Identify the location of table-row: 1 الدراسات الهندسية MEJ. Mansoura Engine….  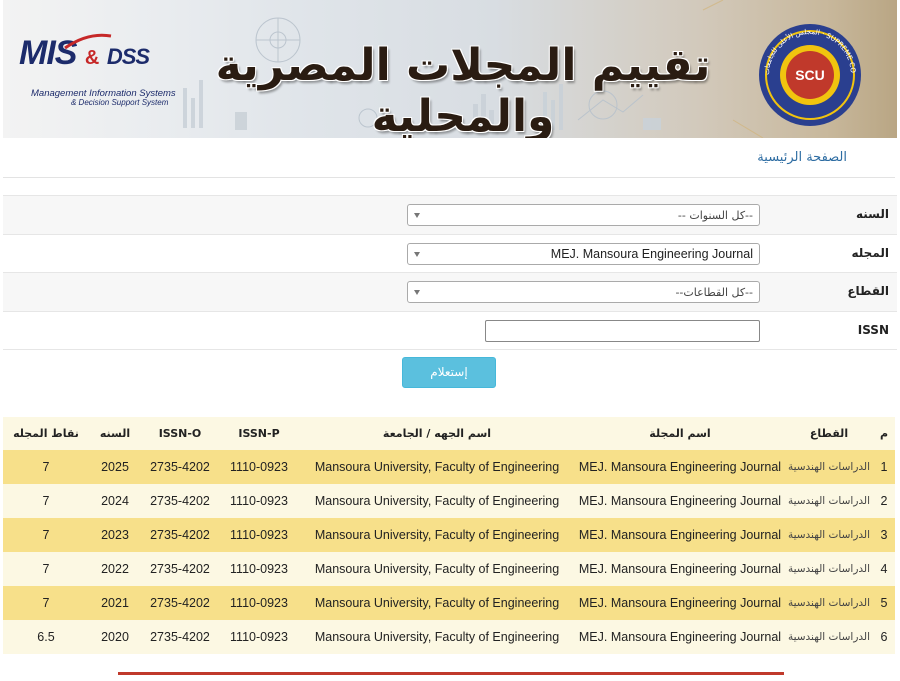
(449, 467).